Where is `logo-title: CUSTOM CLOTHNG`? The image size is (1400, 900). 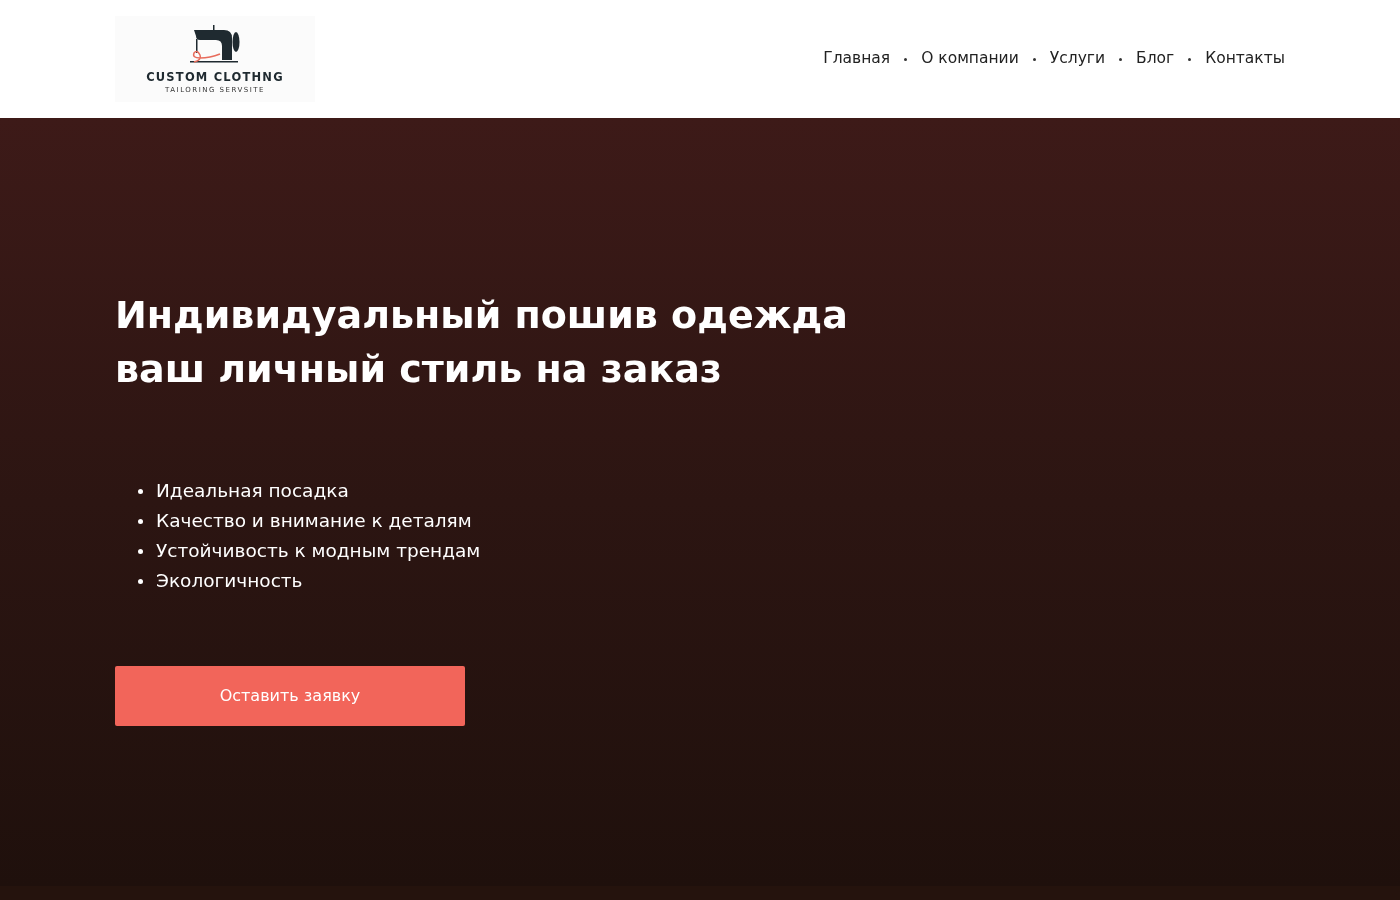
logo-title: CUSTOM CLOTHNG is located at coordinates (215, 77).